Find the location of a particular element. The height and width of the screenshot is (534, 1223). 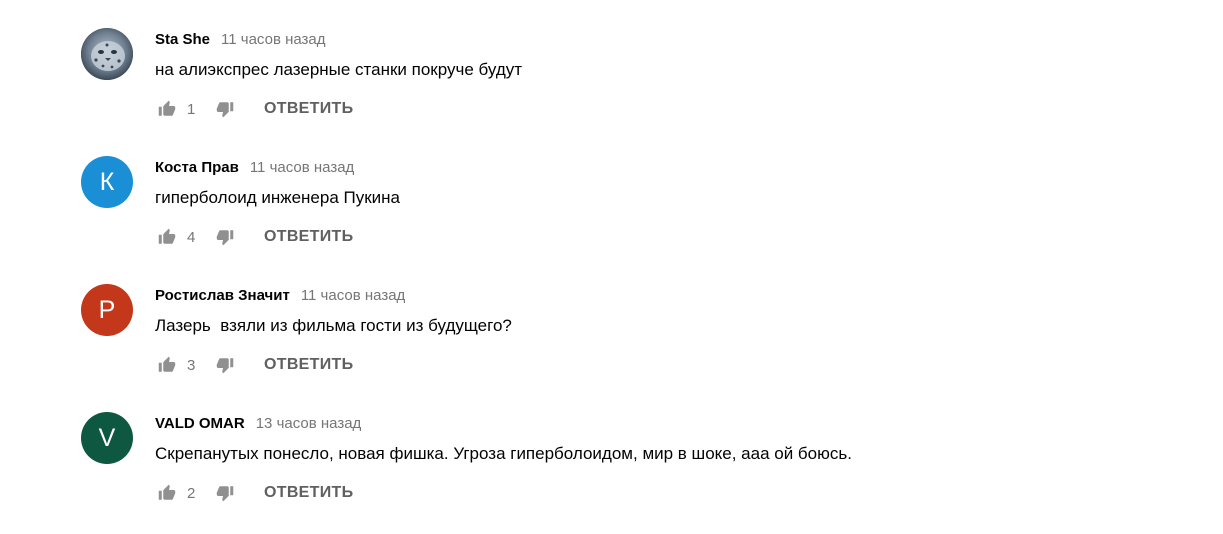

comment-header: Коста Прав 11 часов назад is located at coordinates (678, 167).